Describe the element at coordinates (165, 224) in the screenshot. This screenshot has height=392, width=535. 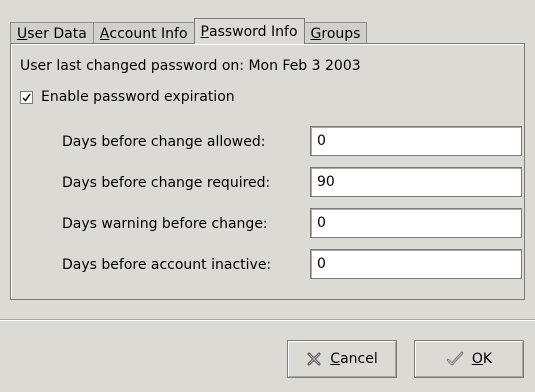
I see `days-warning-before-change-label: Days warning before change:` at that location.